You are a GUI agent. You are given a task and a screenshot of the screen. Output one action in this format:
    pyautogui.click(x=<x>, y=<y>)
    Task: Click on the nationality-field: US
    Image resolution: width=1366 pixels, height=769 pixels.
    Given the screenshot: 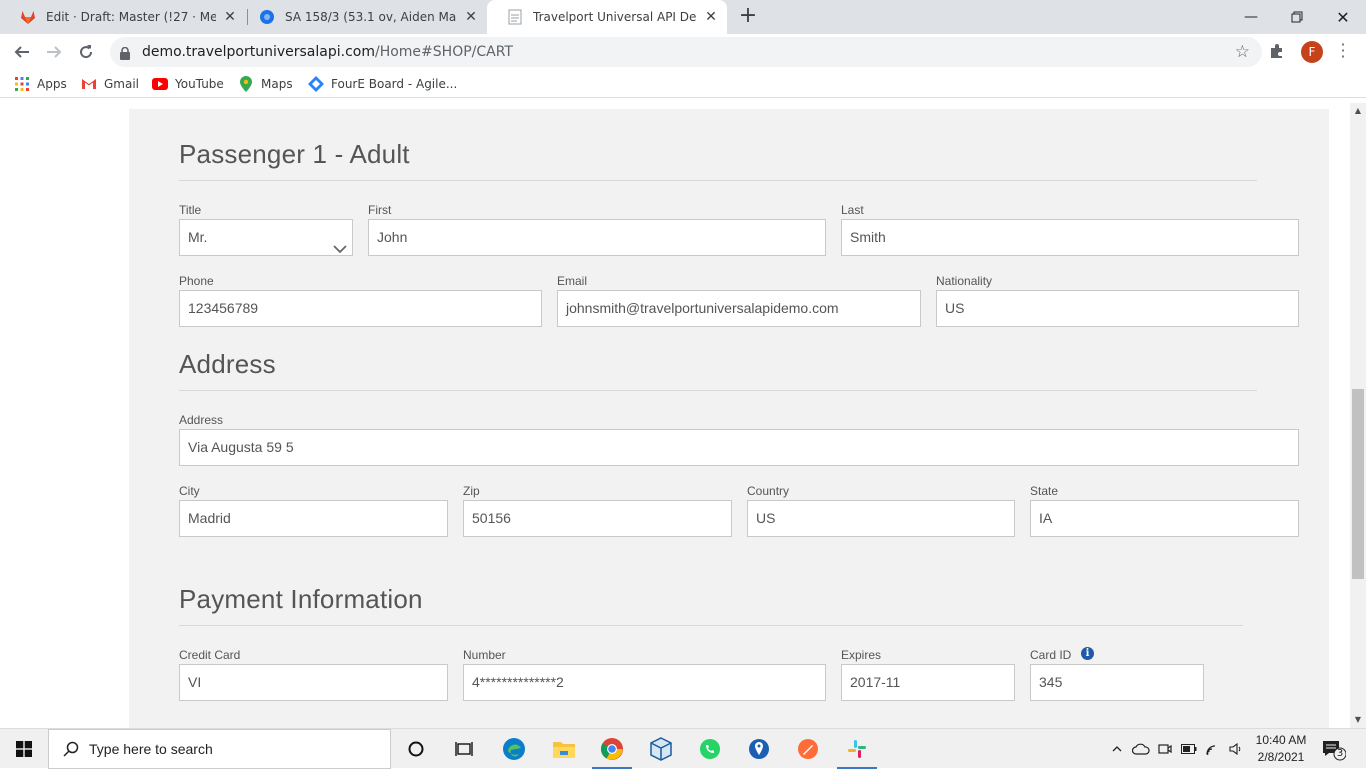 What is the action you would take?
    pyautogui.click(x=1117, y=308)
    